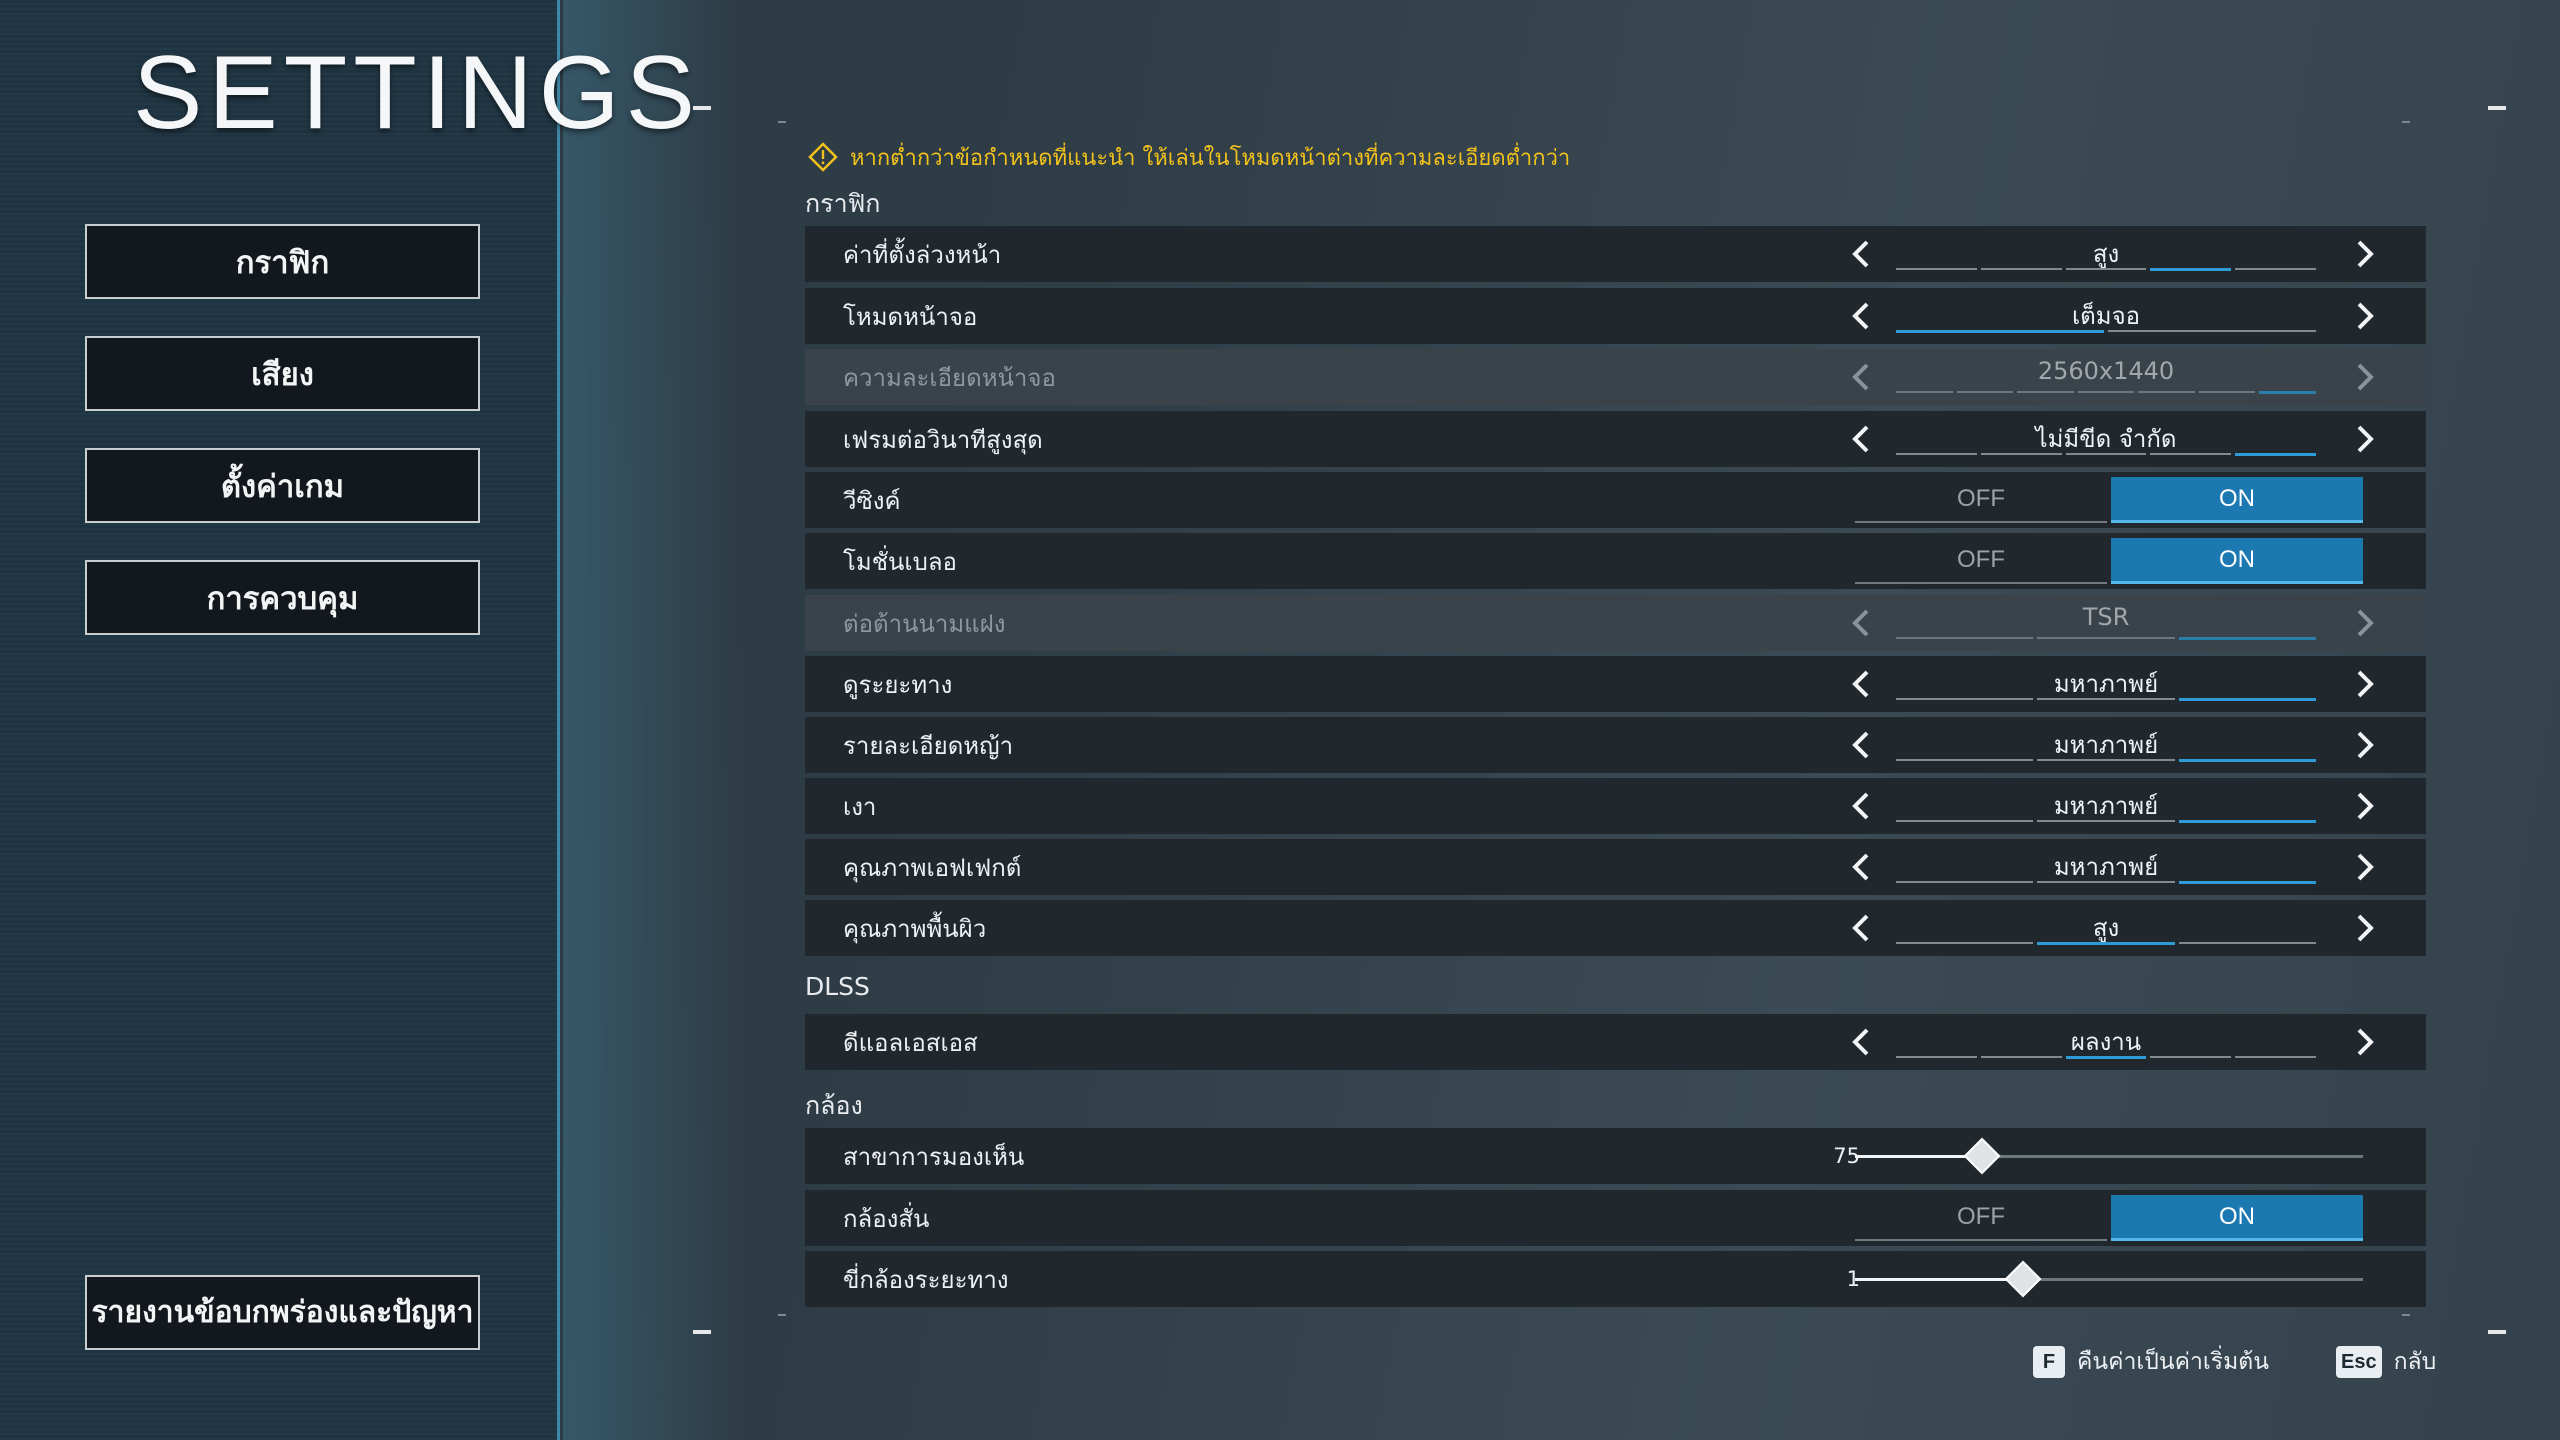 This screenshot has width=2560, height=1440. I want to click on nav-audio-button: เสียง, so click(282, 373).